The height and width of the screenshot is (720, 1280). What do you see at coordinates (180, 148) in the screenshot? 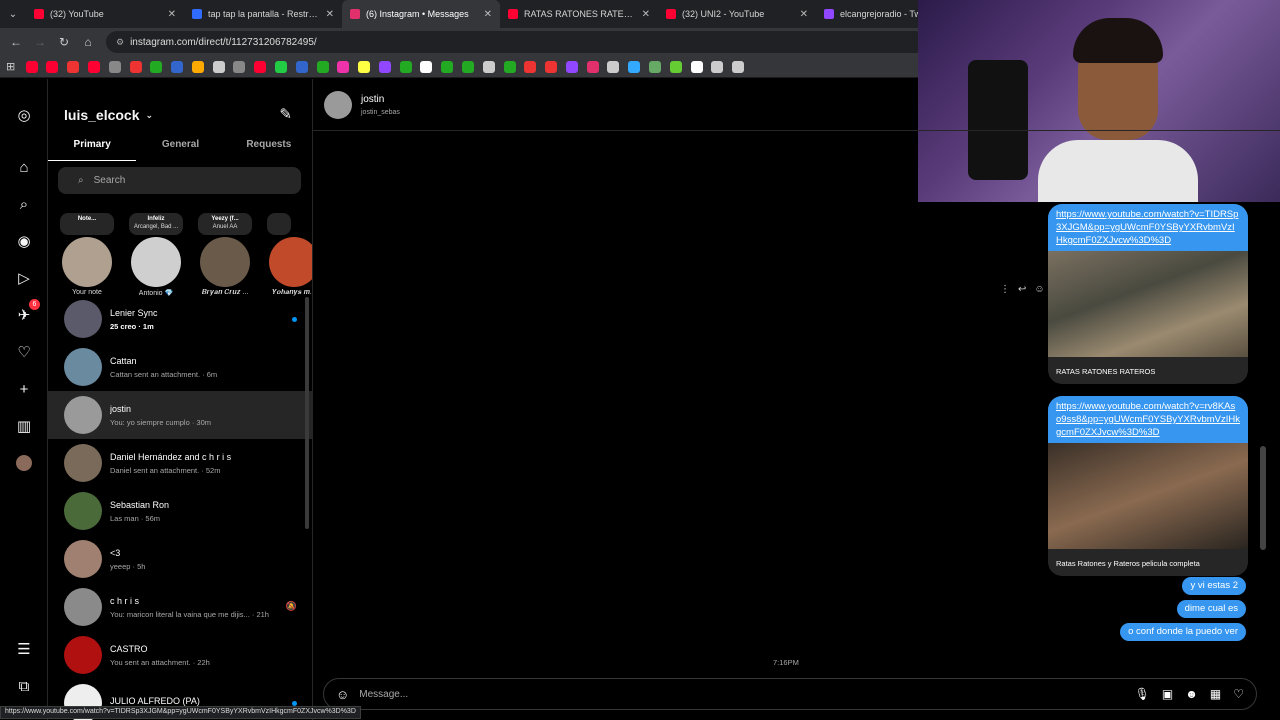
I see `inbox-tab-general: General` at bounding box center [180, 148].